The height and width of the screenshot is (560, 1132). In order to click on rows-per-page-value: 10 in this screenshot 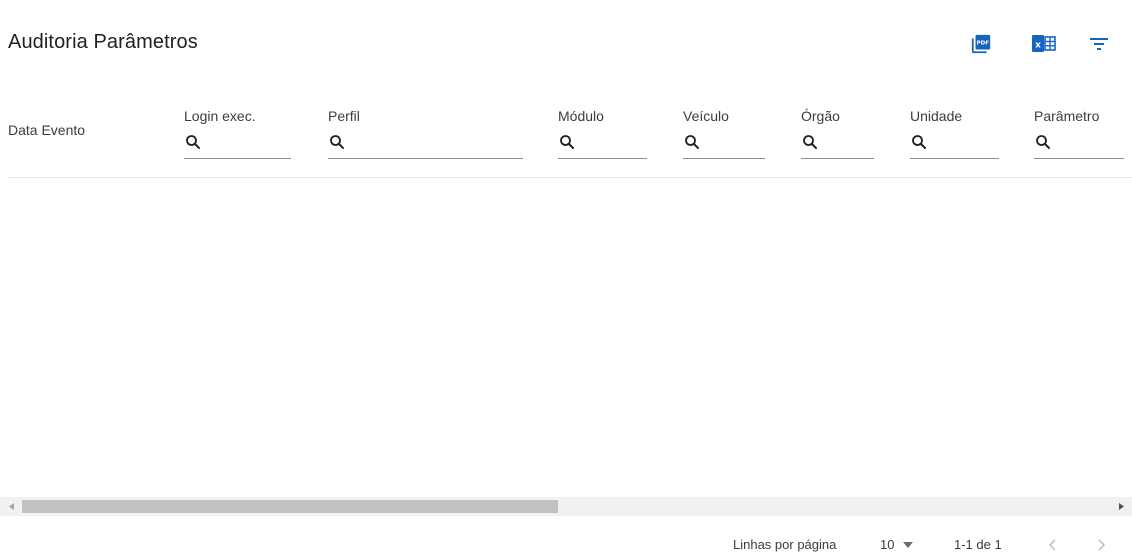, I will do `click(887, 544)`.